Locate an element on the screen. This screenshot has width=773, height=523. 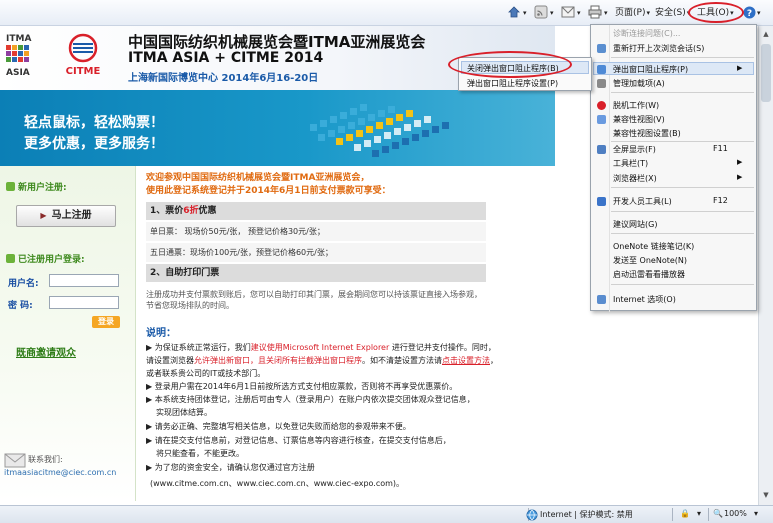
slogan-line-1: 轻点鼠标，轻松购票！ is located at coordinates (94, 123).